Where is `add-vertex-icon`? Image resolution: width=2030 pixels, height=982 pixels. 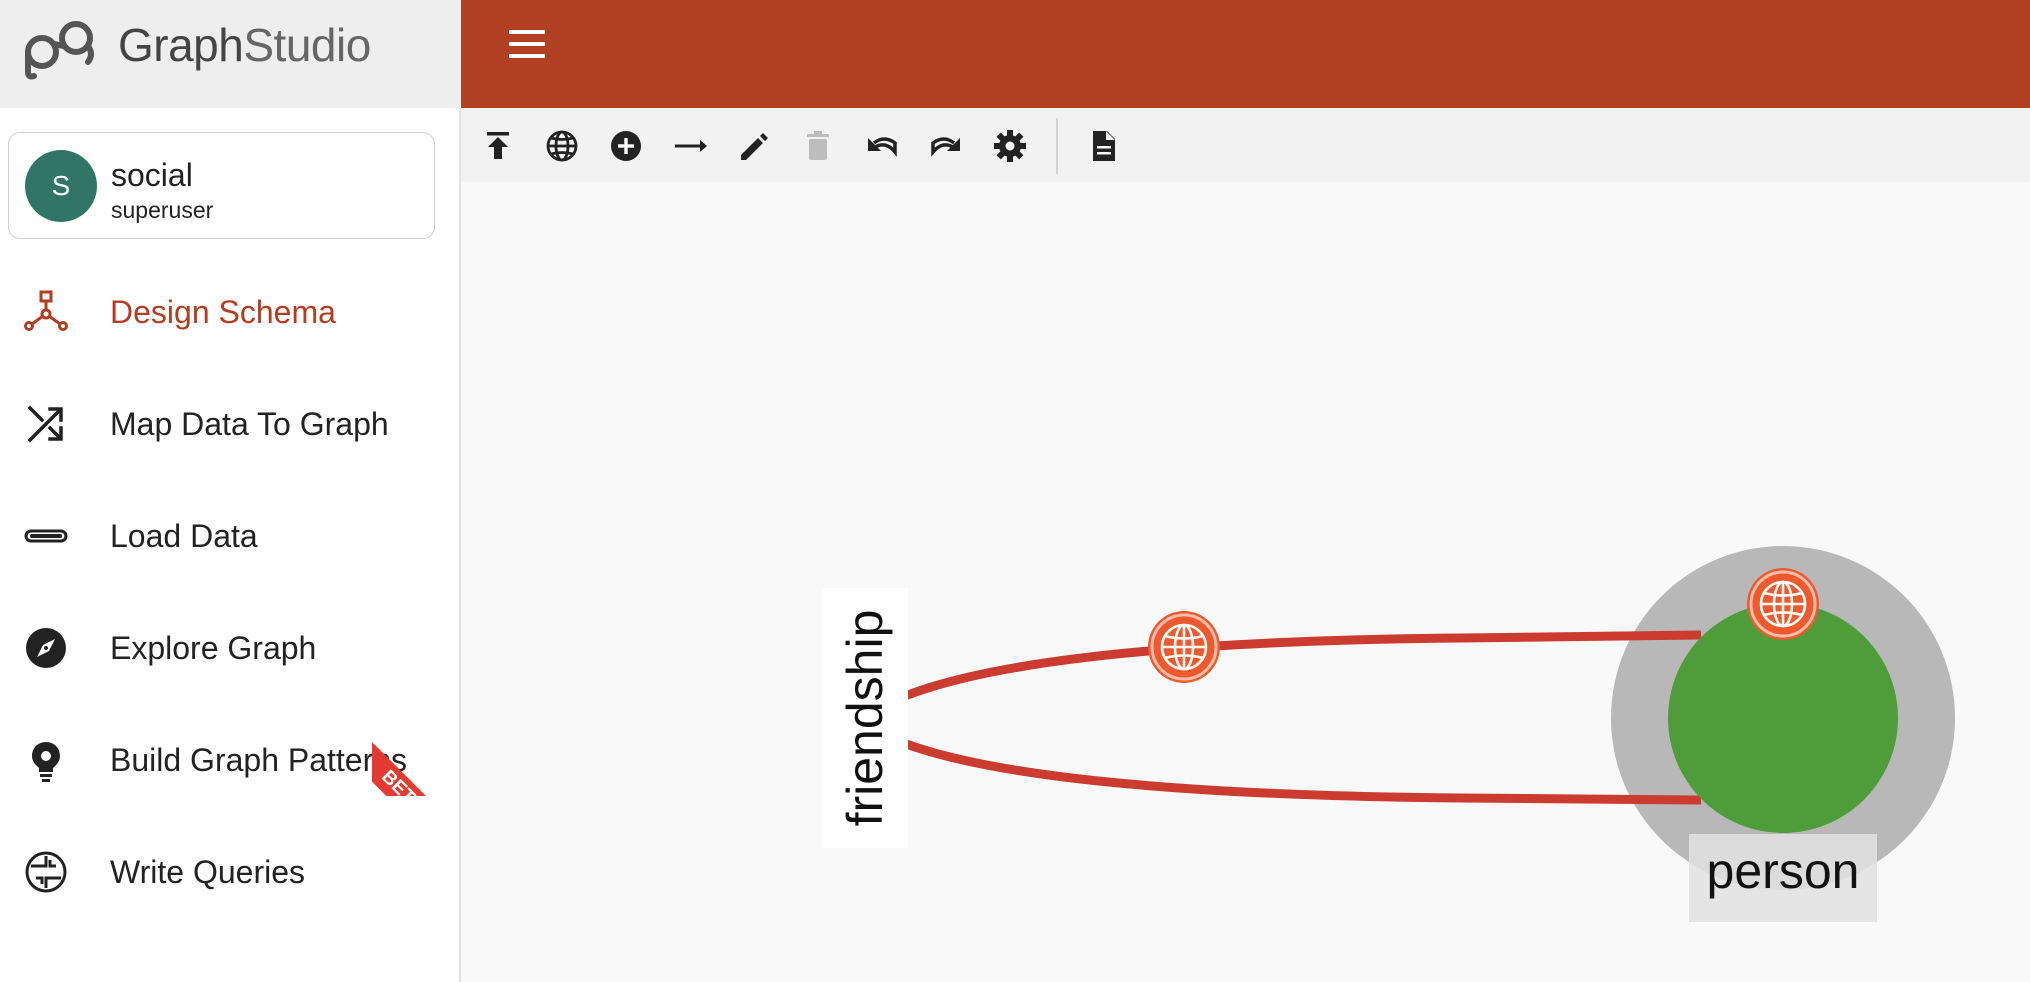
add-vertex-icon is located at coordinates (626, 146).